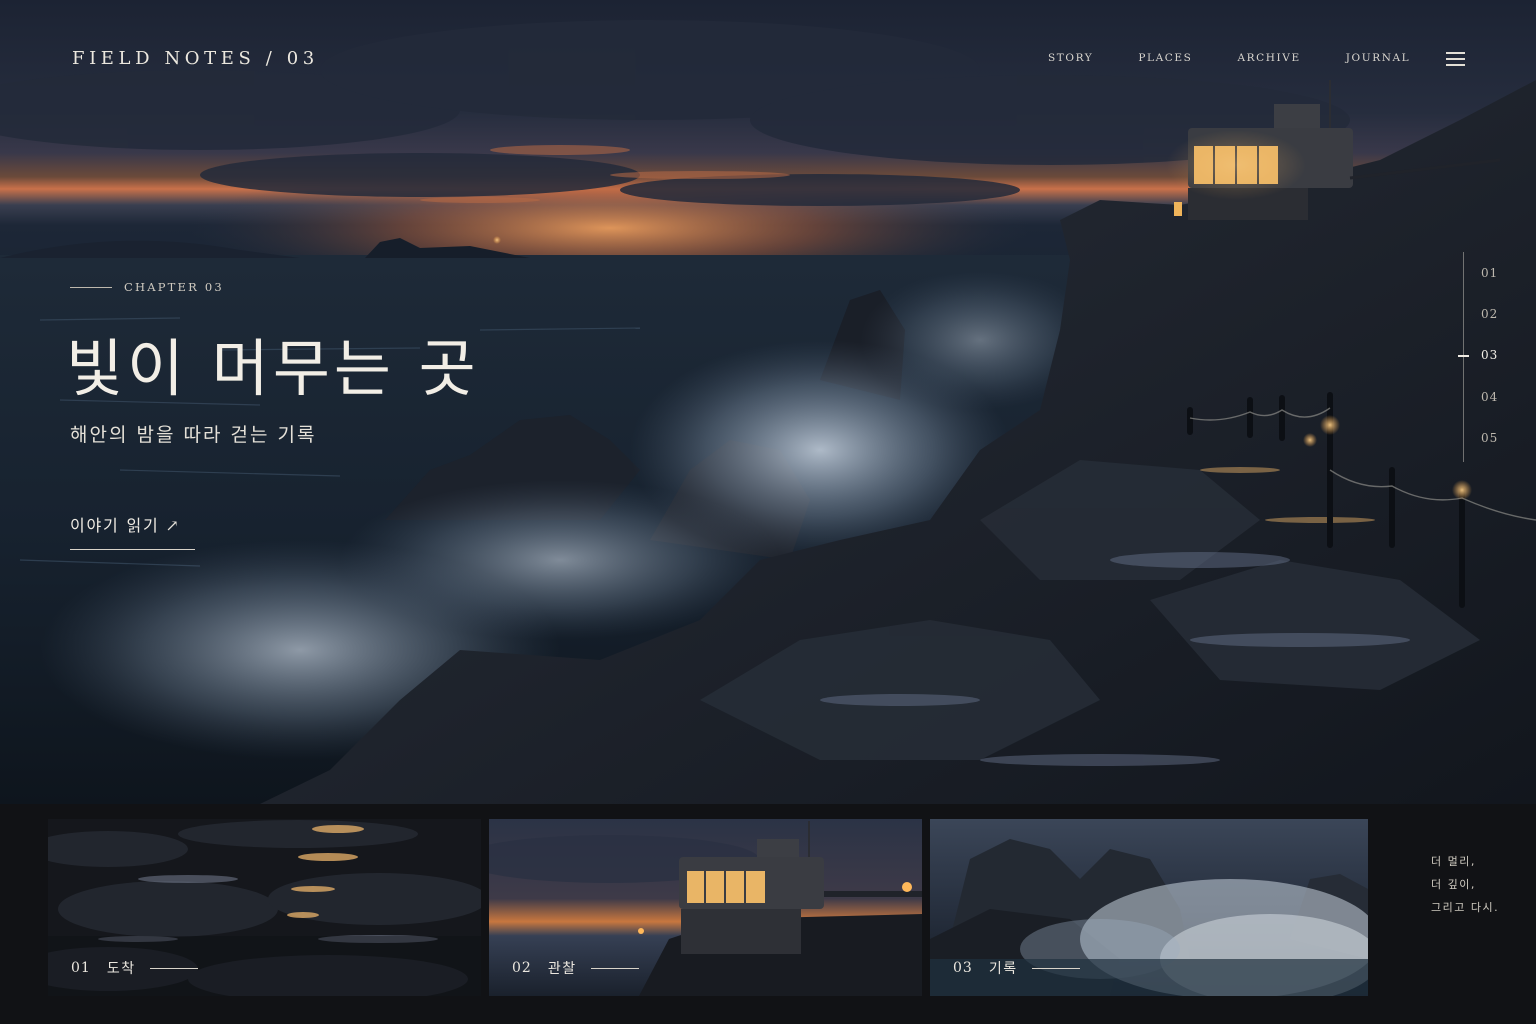 Image resolution: width=1536 pixels, height=1024 pixels. I want to click on main-nav: STORY PLACES ARCHIVE JOURNAL, so click(1251, 58).